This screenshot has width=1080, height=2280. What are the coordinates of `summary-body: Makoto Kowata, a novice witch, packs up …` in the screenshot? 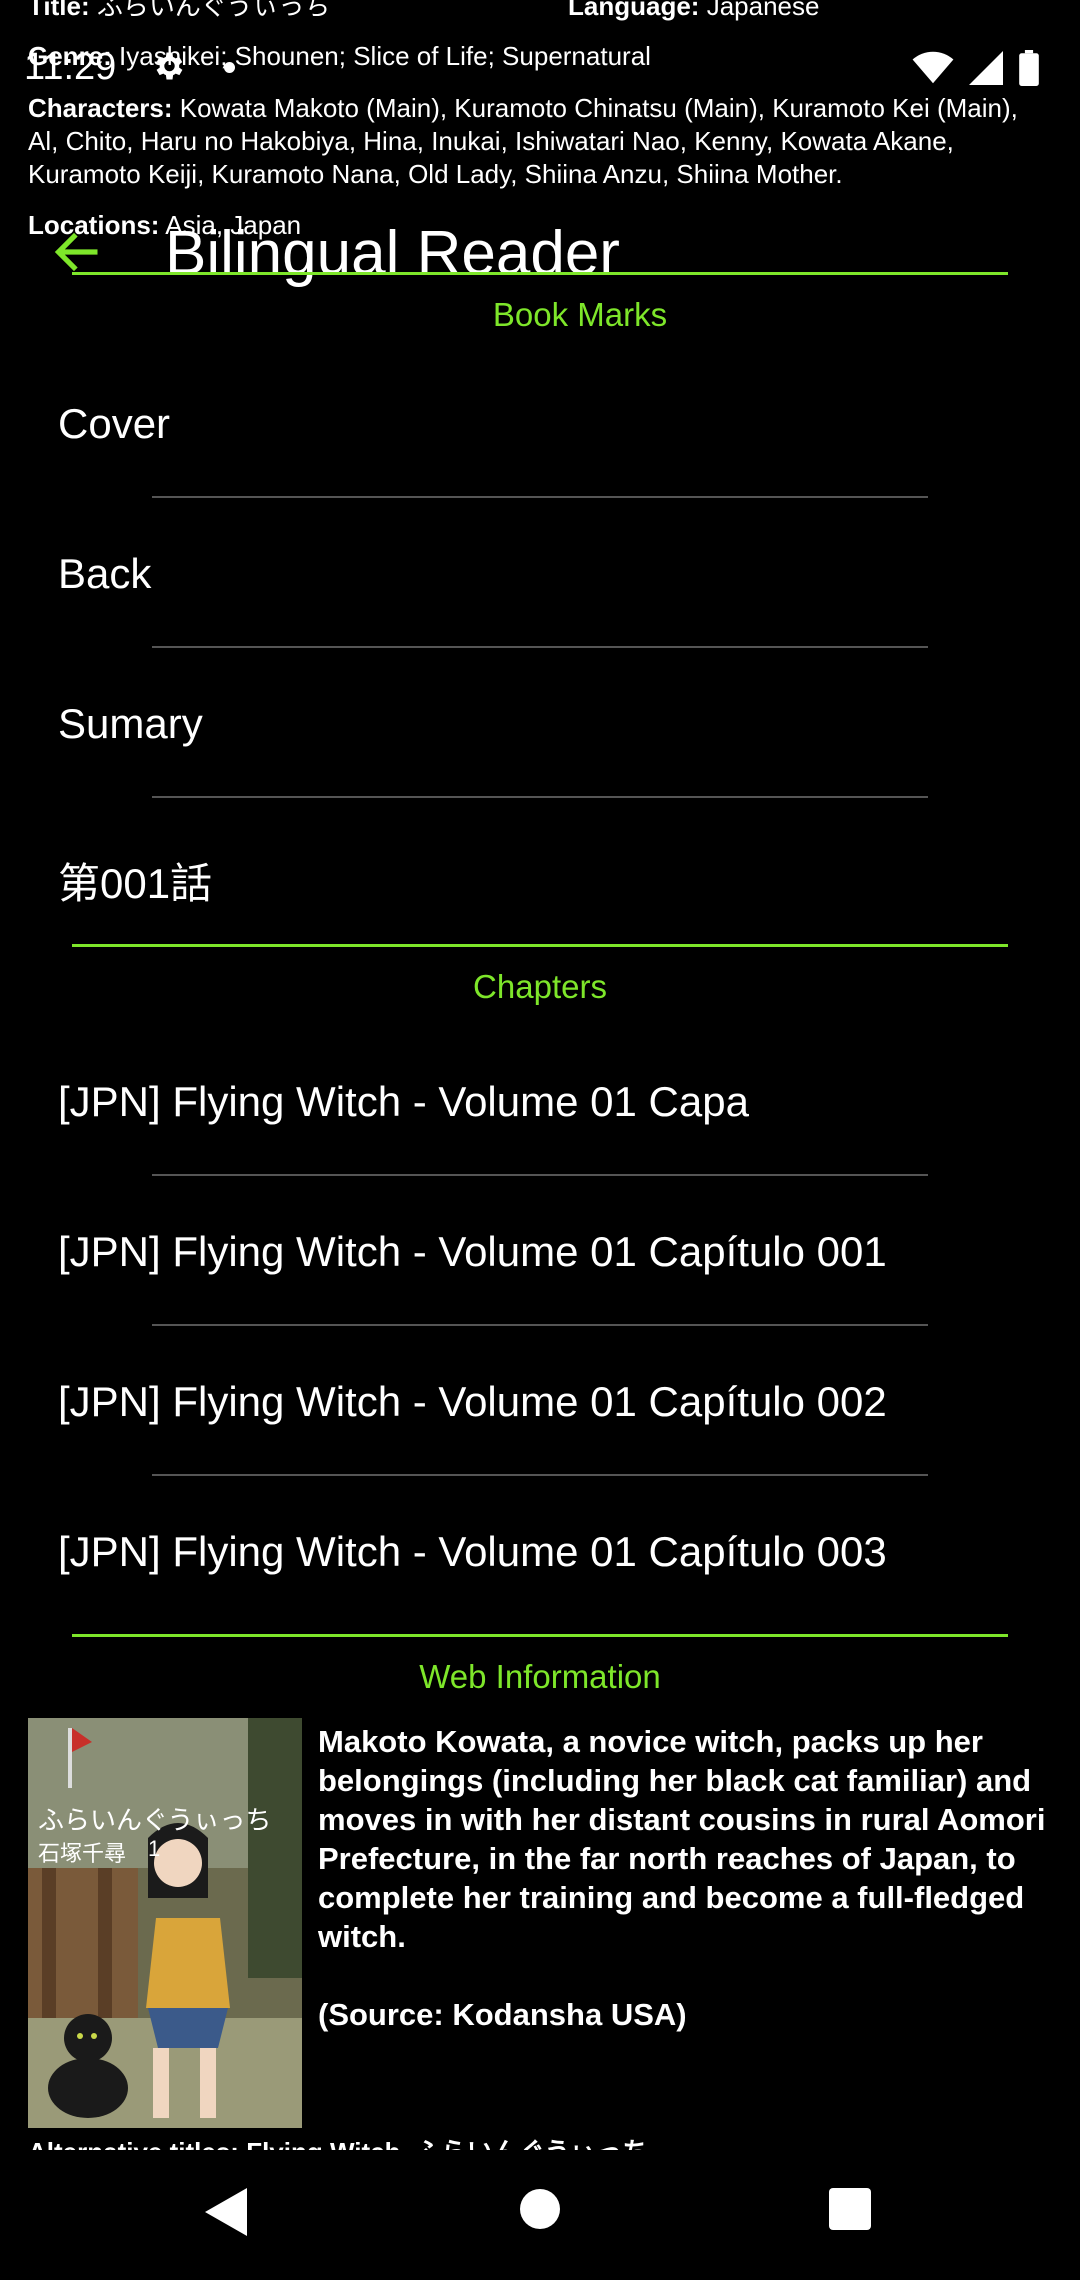 It's located at (682, 1839).